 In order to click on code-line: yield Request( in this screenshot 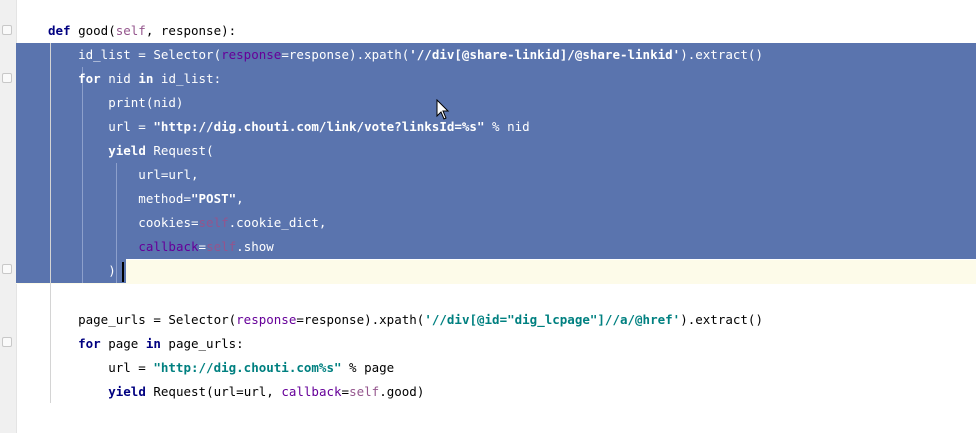, I will do `click(115, 151)`.